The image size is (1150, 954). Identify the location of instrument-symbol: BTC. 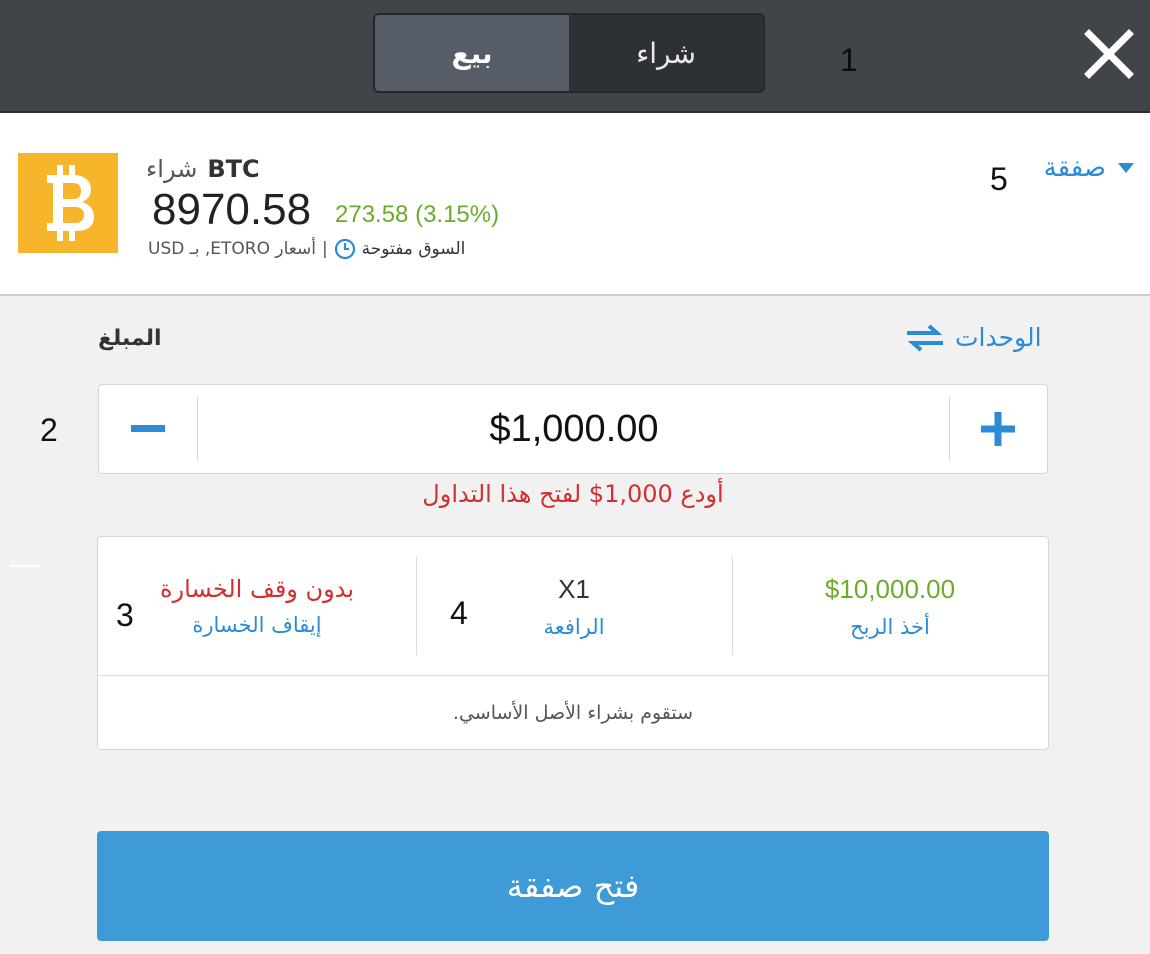
(233, 169).